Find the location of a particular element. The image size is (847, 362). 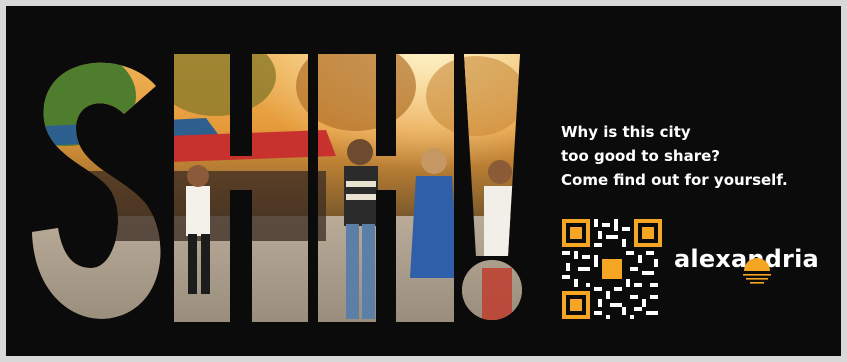

tagline-line-1: Why is this city is located at coordinates (626, 132).